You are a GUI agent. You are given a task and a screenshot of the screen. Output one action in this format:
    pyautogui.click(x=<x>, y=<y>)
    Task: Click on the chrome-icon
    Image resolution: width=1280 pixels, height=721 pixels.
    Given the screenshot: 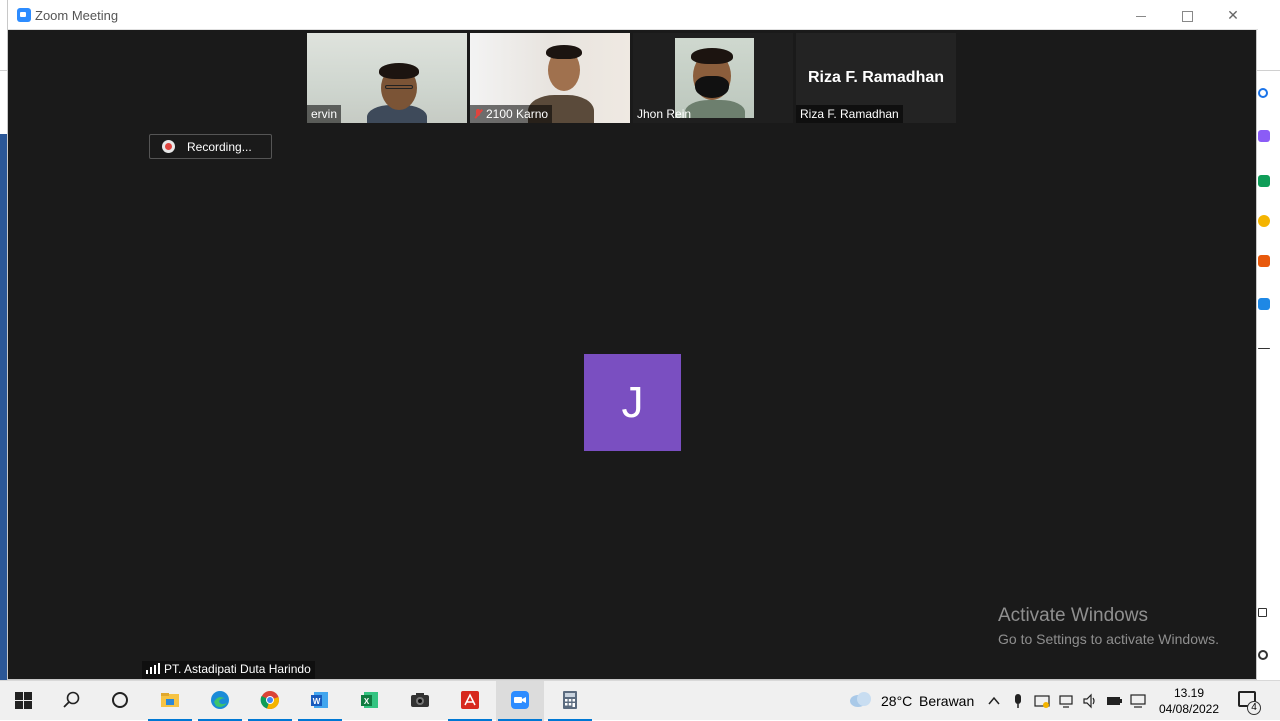 What is the action you would take?
    pyautogui.click(x=270, y=700)
    